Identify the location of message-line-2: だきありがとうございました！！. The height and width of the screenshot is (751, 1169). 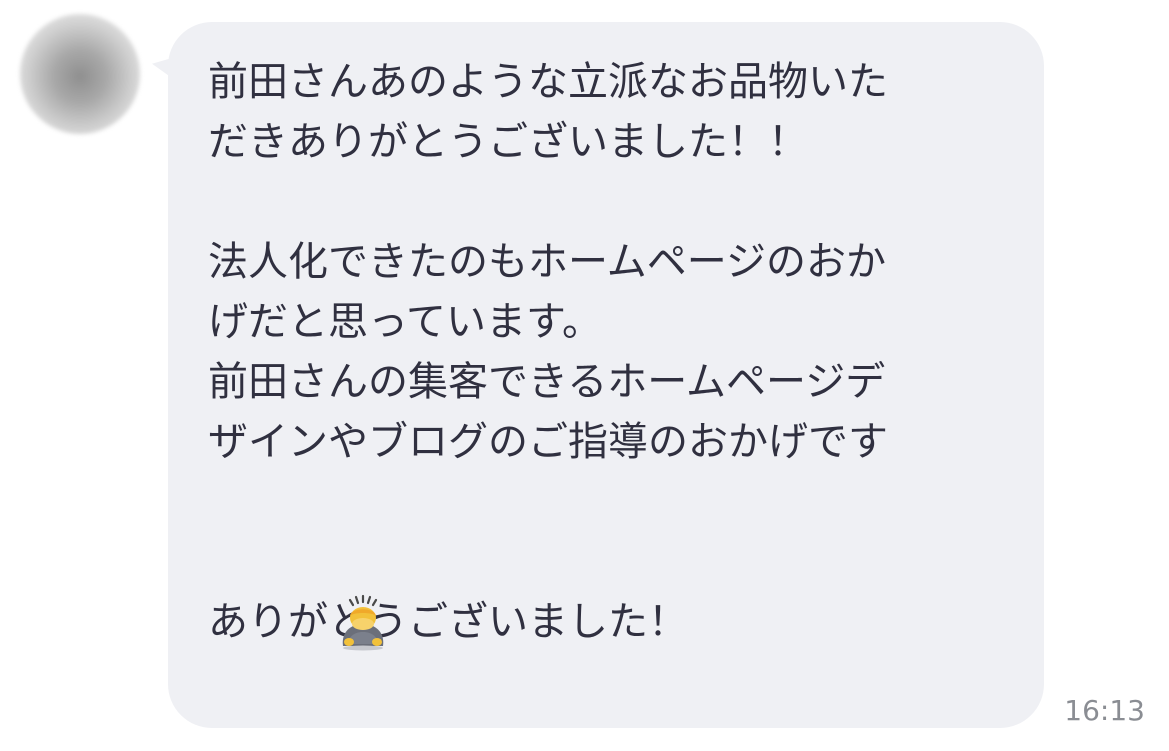
(508, 142).